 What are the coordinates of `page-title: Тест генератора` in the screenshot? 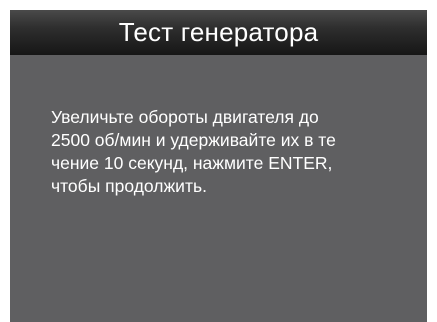 It's located at (218, 31).